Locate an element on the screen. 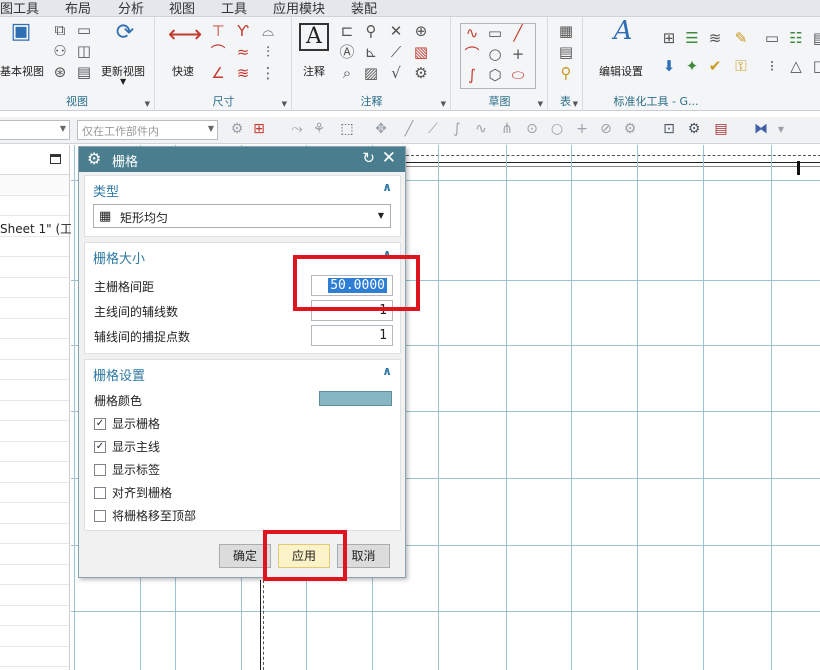  ok-button: 确定 is located at coordinates (245, 556).